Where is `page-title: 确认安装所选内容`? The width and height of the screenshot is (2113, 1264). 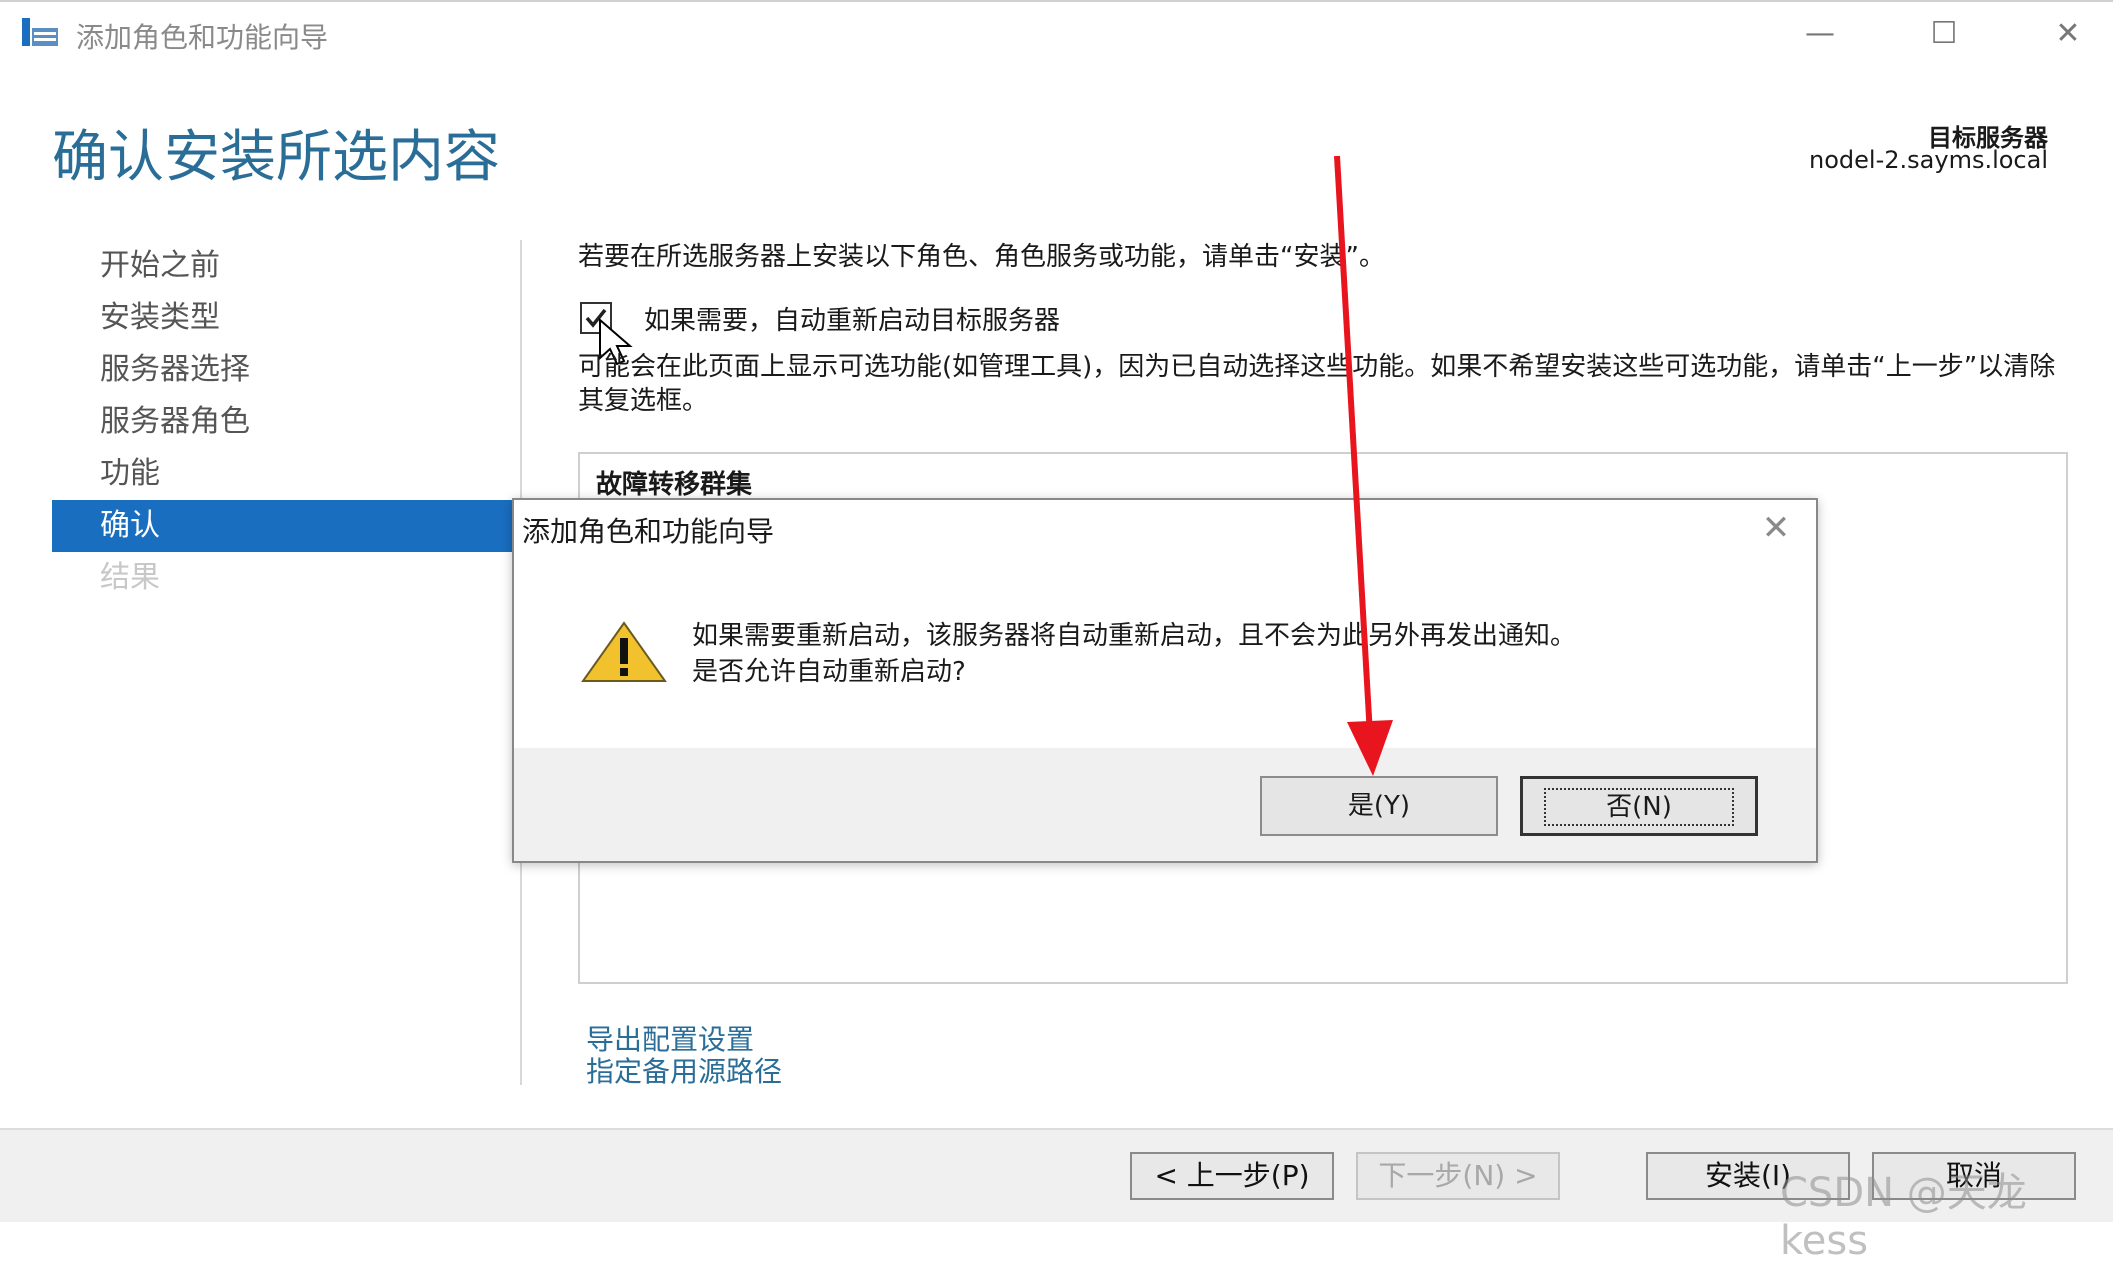 page-title: 确认安装所选内容 is located at coordinates (276, 157).